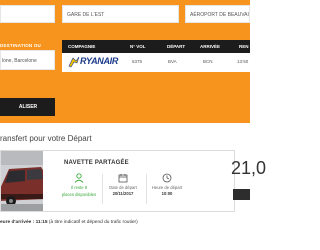 The width and height of the screenshot is (320, 250). What do you see at coordinates (123, 193) in the screenshot?
I see `date-value: 20/11/2017` at bounding box center [123, 193].